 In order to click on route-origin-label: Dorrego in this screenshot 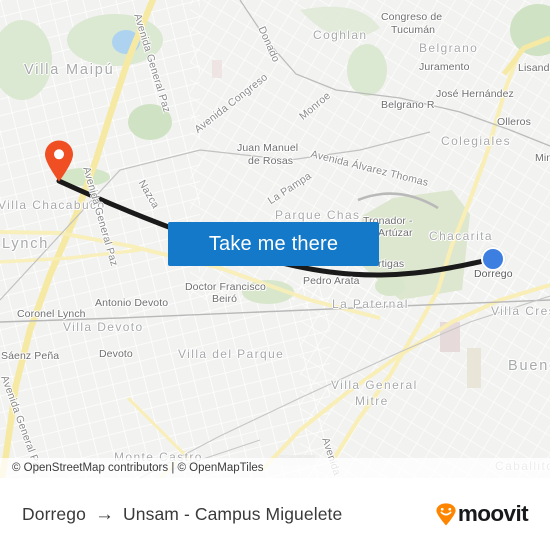, I will do `click(54, 513)`.